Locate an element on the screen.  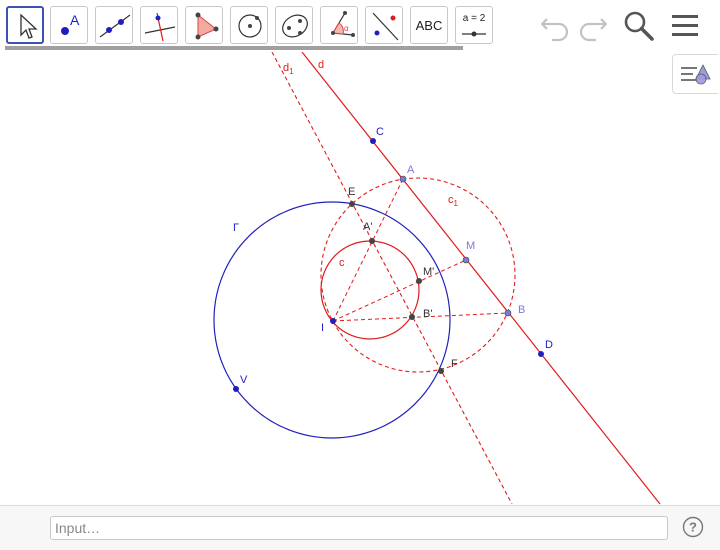
algebra-input is located at coordinates (359, 528).